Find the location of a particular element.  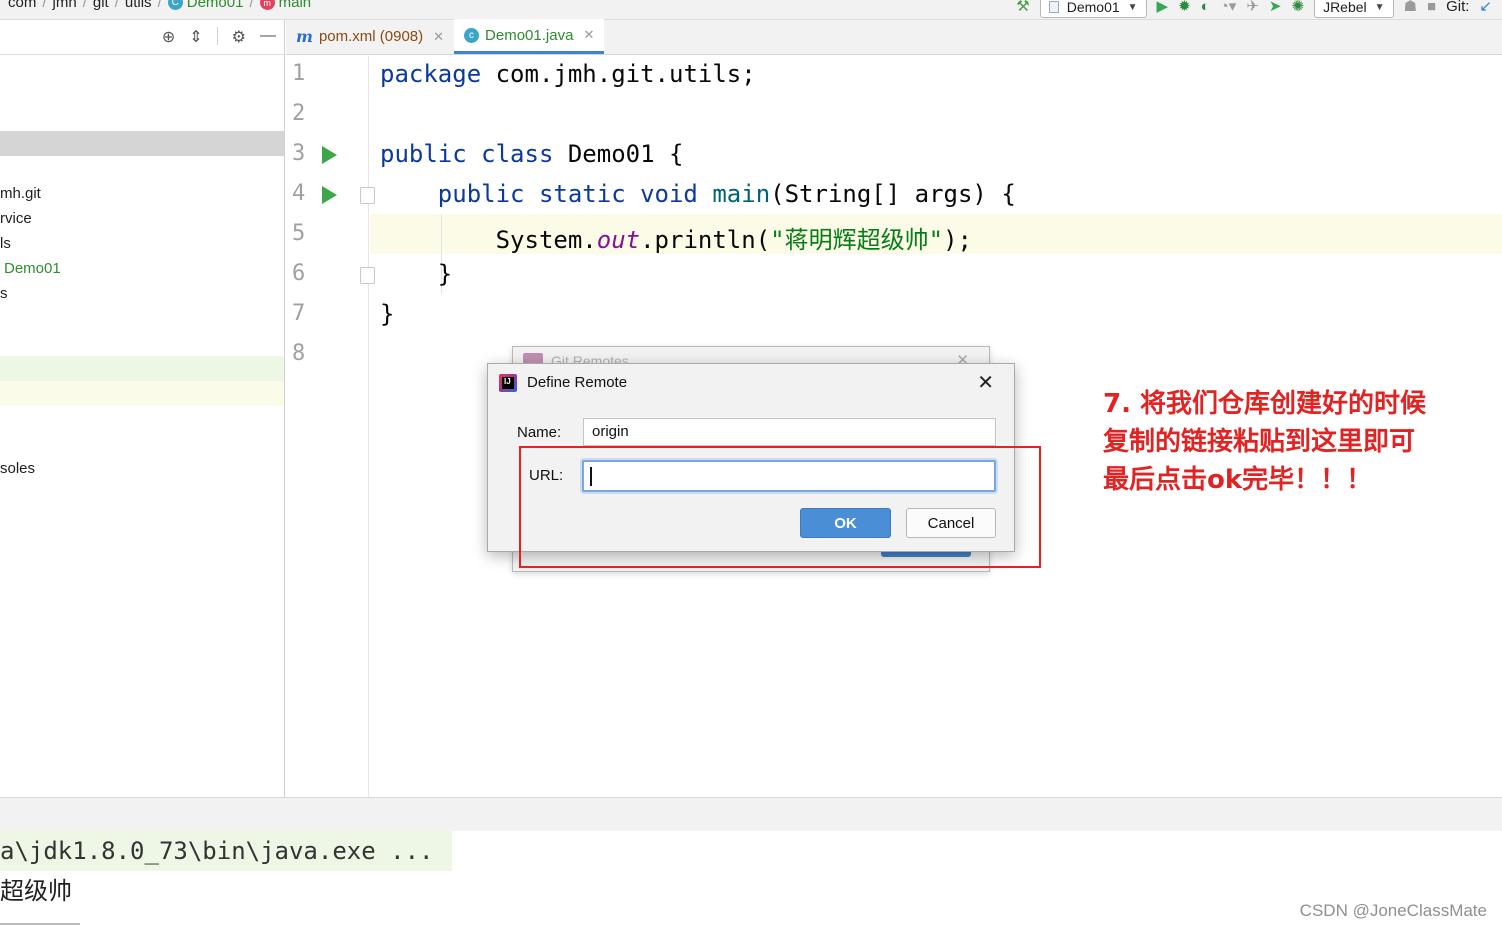

tree-row-scratches: soles is located at coordinates (142, 468).